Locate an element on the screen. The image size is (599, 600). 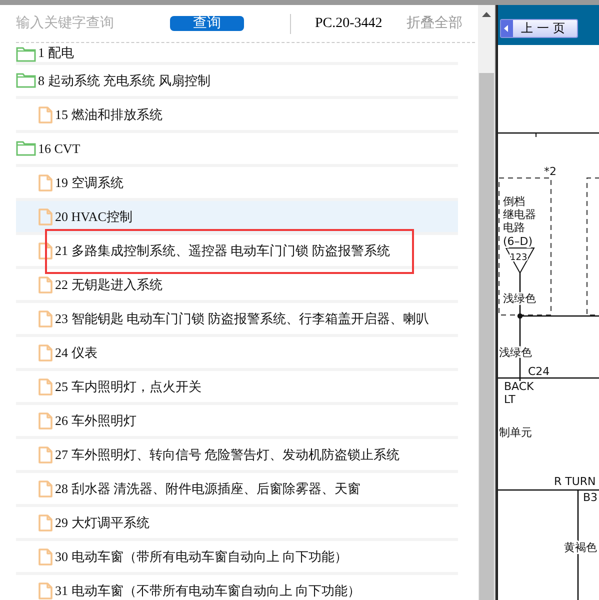
diagram-label: (6–D) is located at coordinates (518, 241).